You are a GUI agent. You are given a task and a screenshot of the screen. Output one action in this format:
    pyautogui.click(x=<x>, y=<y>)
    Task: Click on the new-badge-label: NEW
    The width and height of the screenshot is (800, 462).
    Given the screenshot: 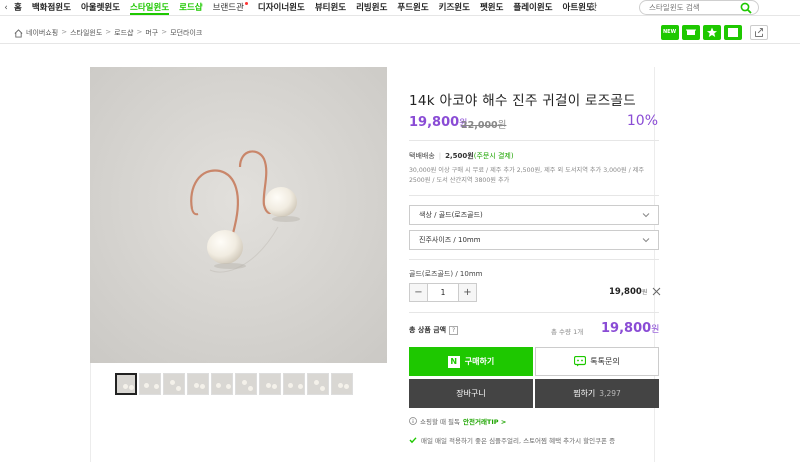 What is the action you would take?
    pyautogui.click(x=670, y=32)
    